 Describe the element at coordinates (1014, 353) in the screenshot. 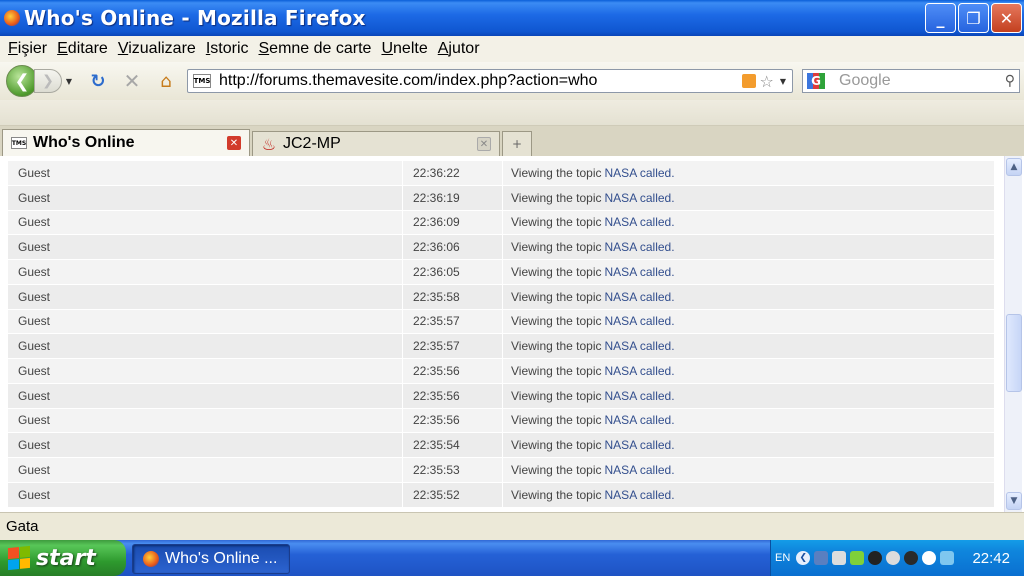

I see `scroll-thumb` at that location.